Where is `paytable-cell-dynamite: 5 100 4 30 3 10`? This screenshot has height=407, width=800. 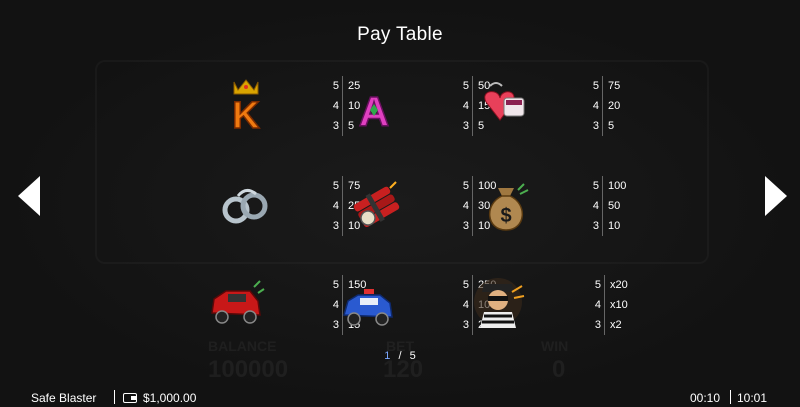 paytable-cell-dynamite: 5 100 4 30 3 10 is located at coordinates (421, 211).